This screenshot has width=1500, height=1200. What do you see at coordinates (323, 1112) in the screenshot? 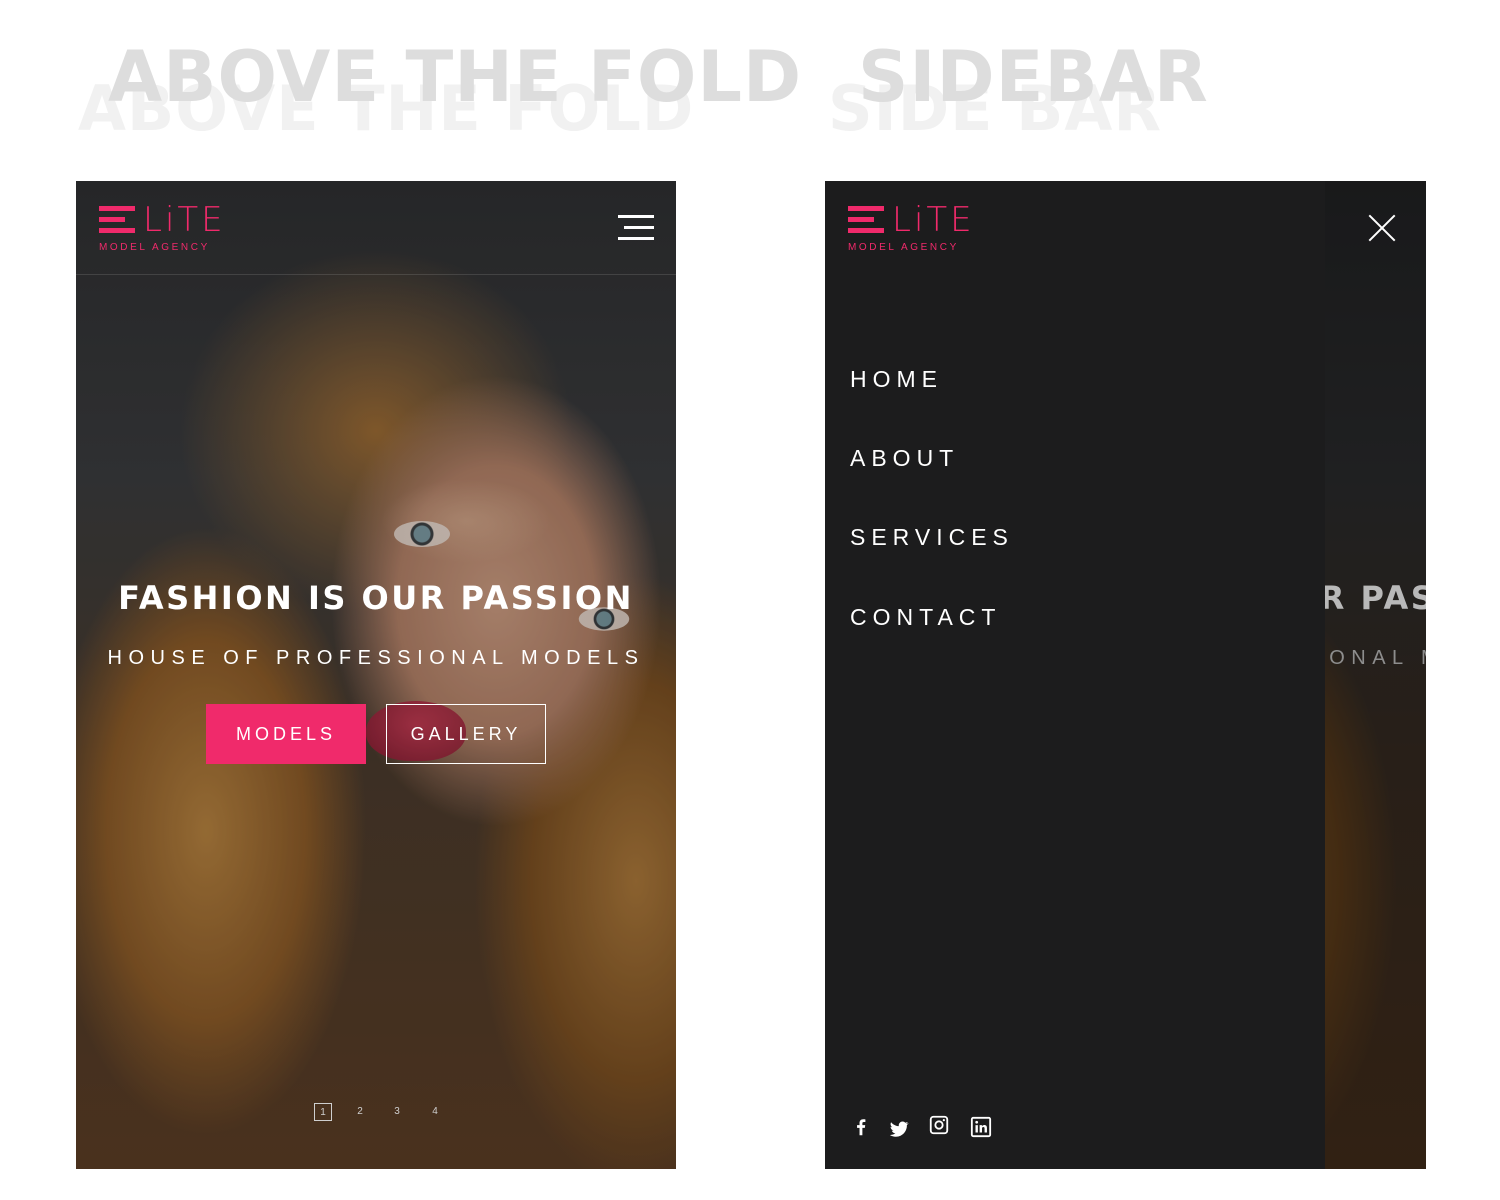
I see `slide-dot-1: 1` at bounding box center [323, 1112].